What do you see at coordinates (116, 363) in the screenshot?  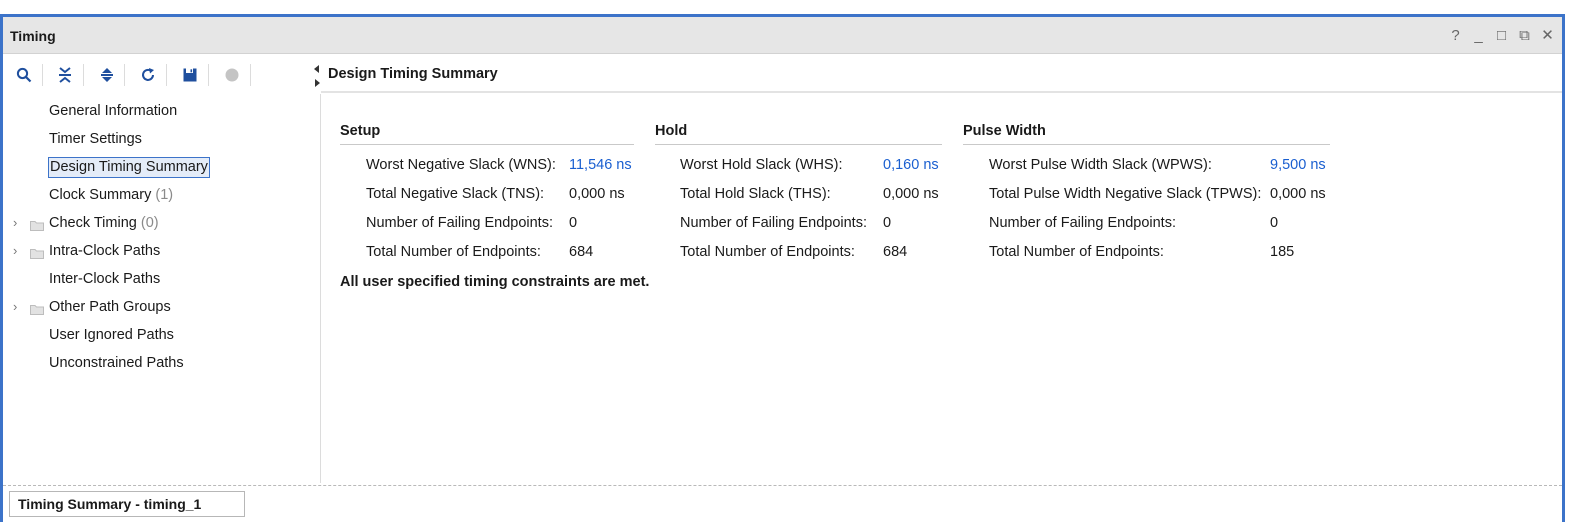 I see `tree-item-label: Unconstrained Paths` at bounding box center [116, 363].